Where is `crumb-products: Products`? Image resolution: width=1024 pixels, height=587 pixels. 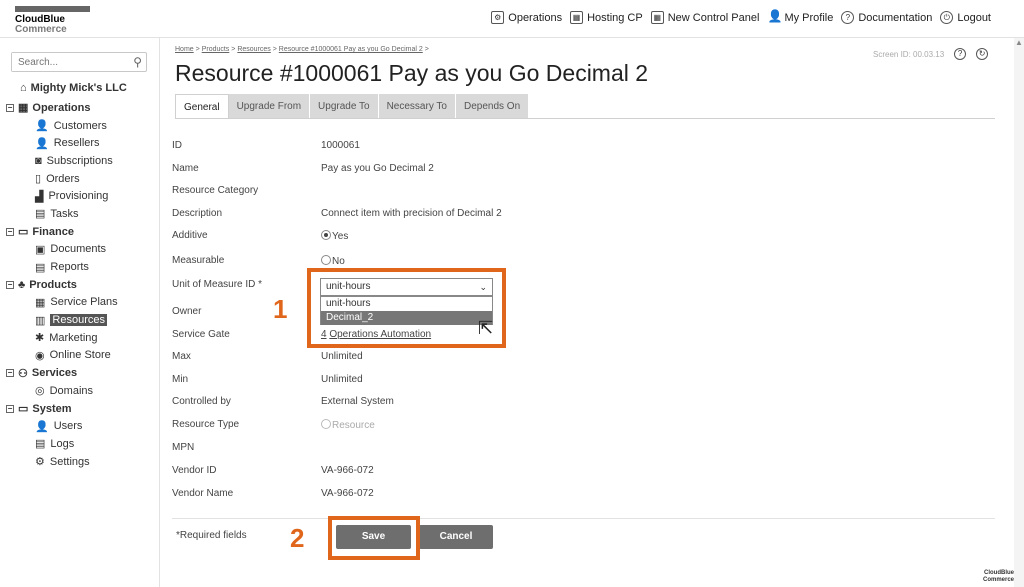
crumb-products: Products is located at coordinates (216, 49).